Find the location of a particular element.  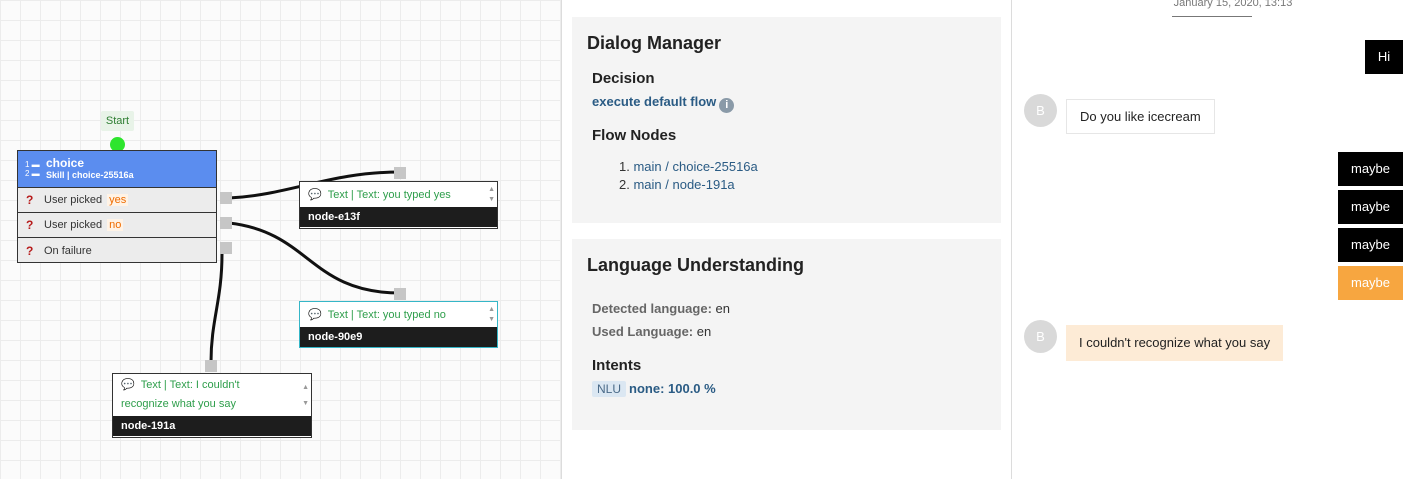

decision-row: execute default flow i is located at coordinates (663, 103).